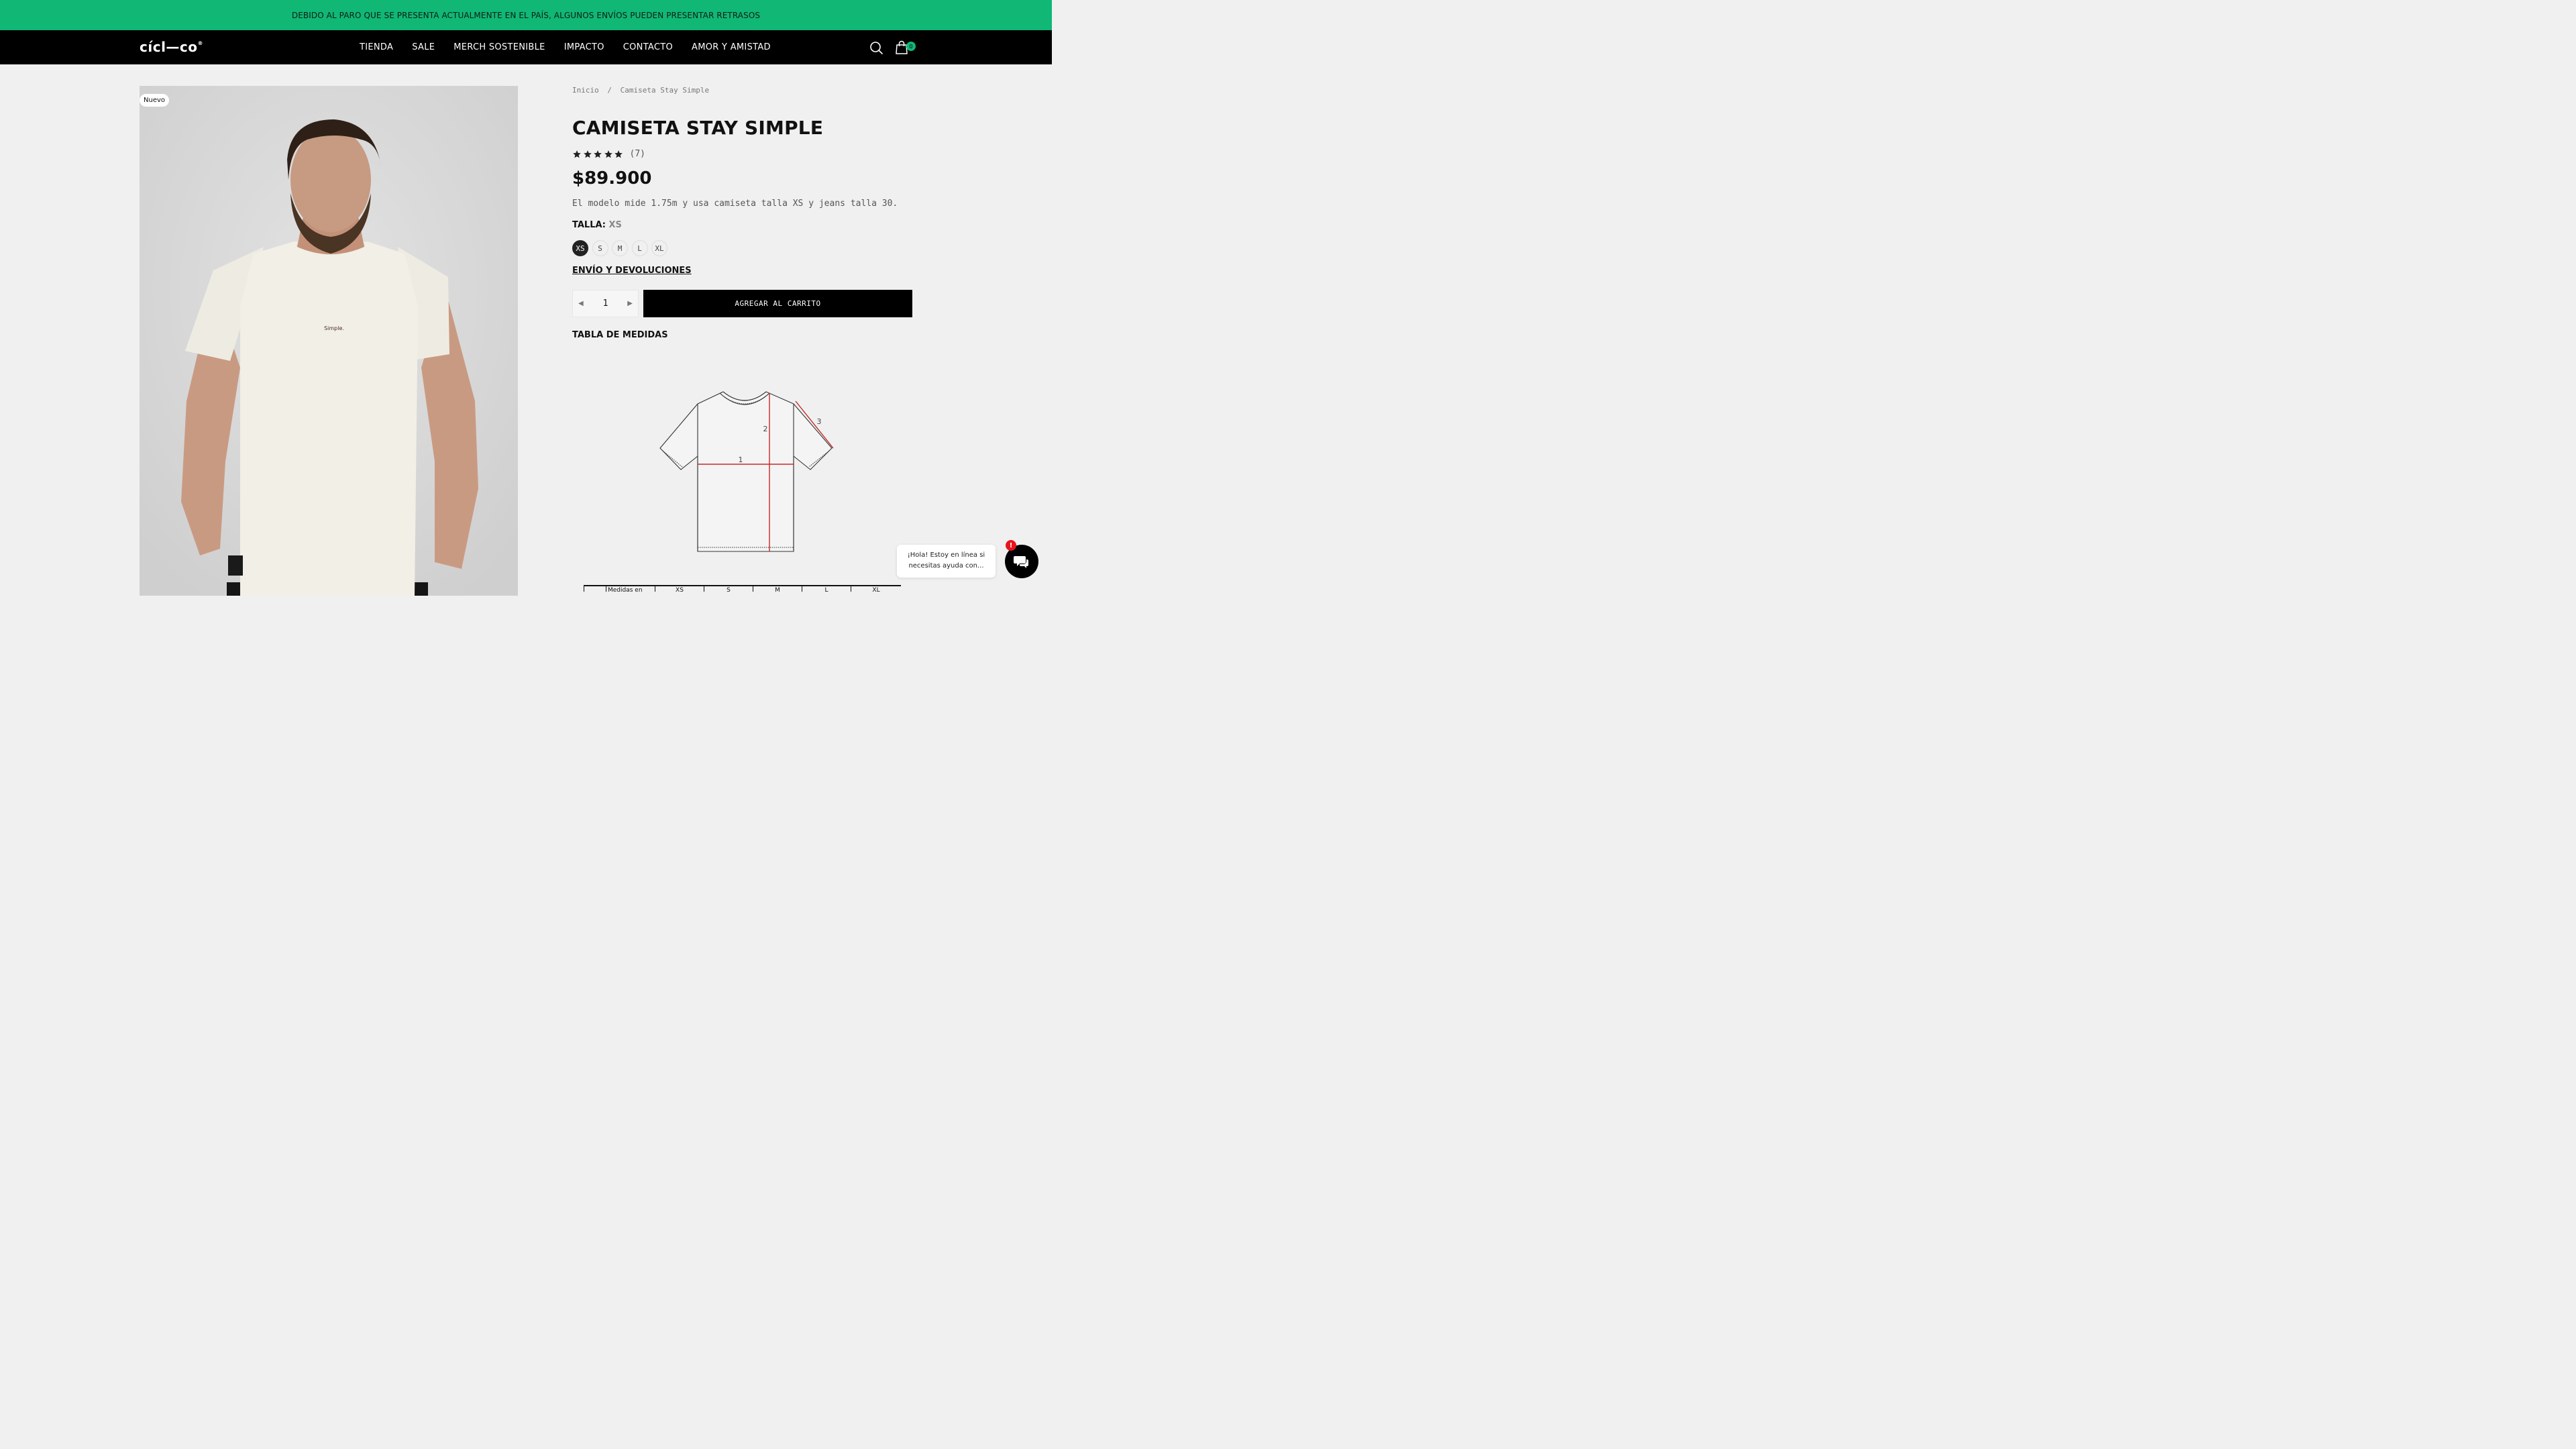 This screenshot has height=1449, width=2576. What do you see at coordinates (584, 47) in the screenshot?
I see `nav-impacto: IMPACTO` at bounding box center [584, 47].